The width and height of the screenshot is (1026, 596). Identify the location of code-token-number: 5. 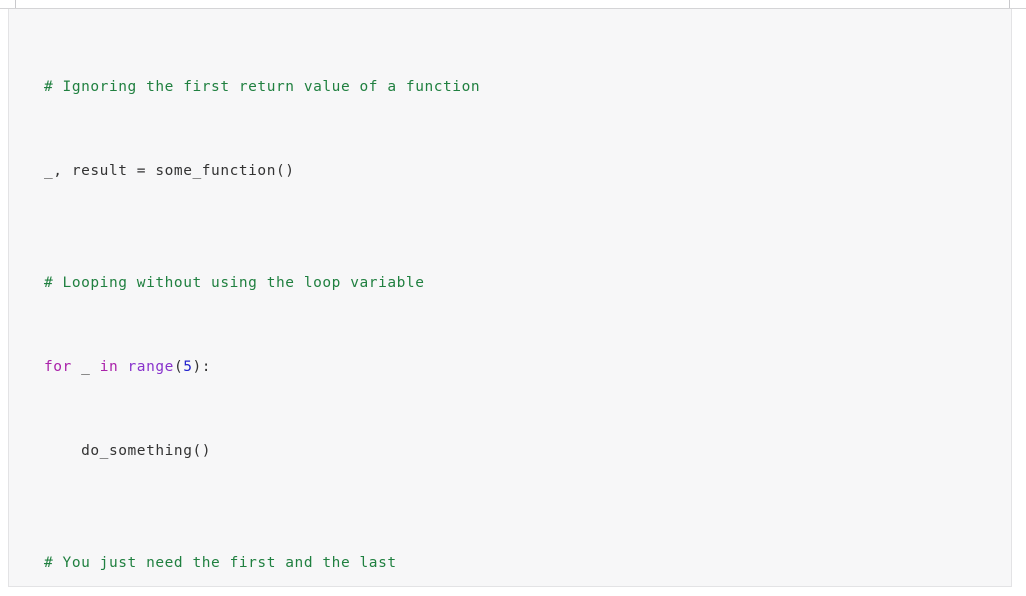
(188, 367).